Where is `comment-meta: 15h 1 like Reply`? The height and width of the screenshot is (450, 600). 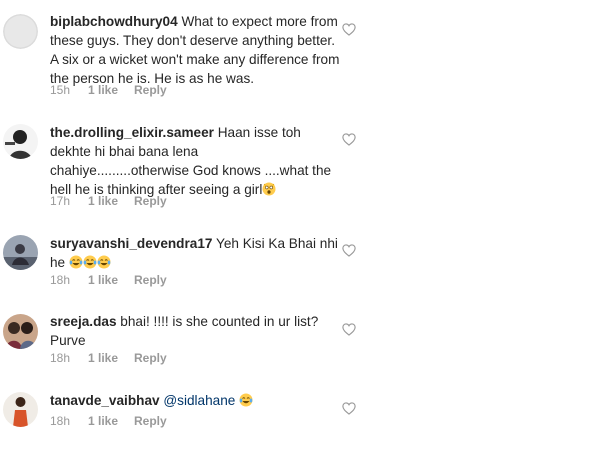
comment-meta: 15h 1 like Reply is located at coordinates (108, 90).